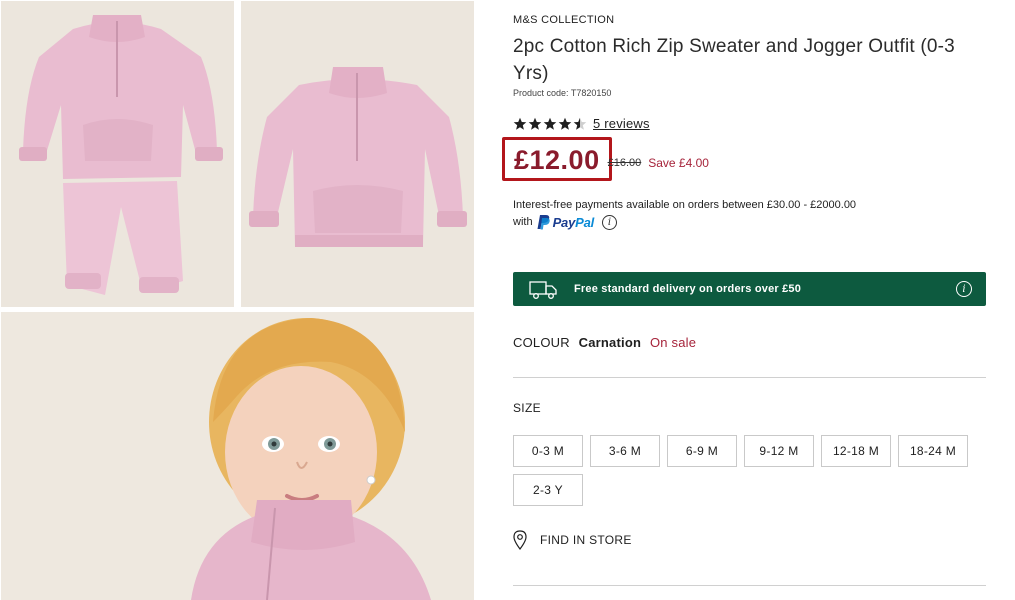 Image resolution: width=1015 pixels, height=600 pixels. What do you see at coordinates (564, 20) in the screenshot?
I see `brand-name: M&S COLLECTION` at bounding box center [564, 20].